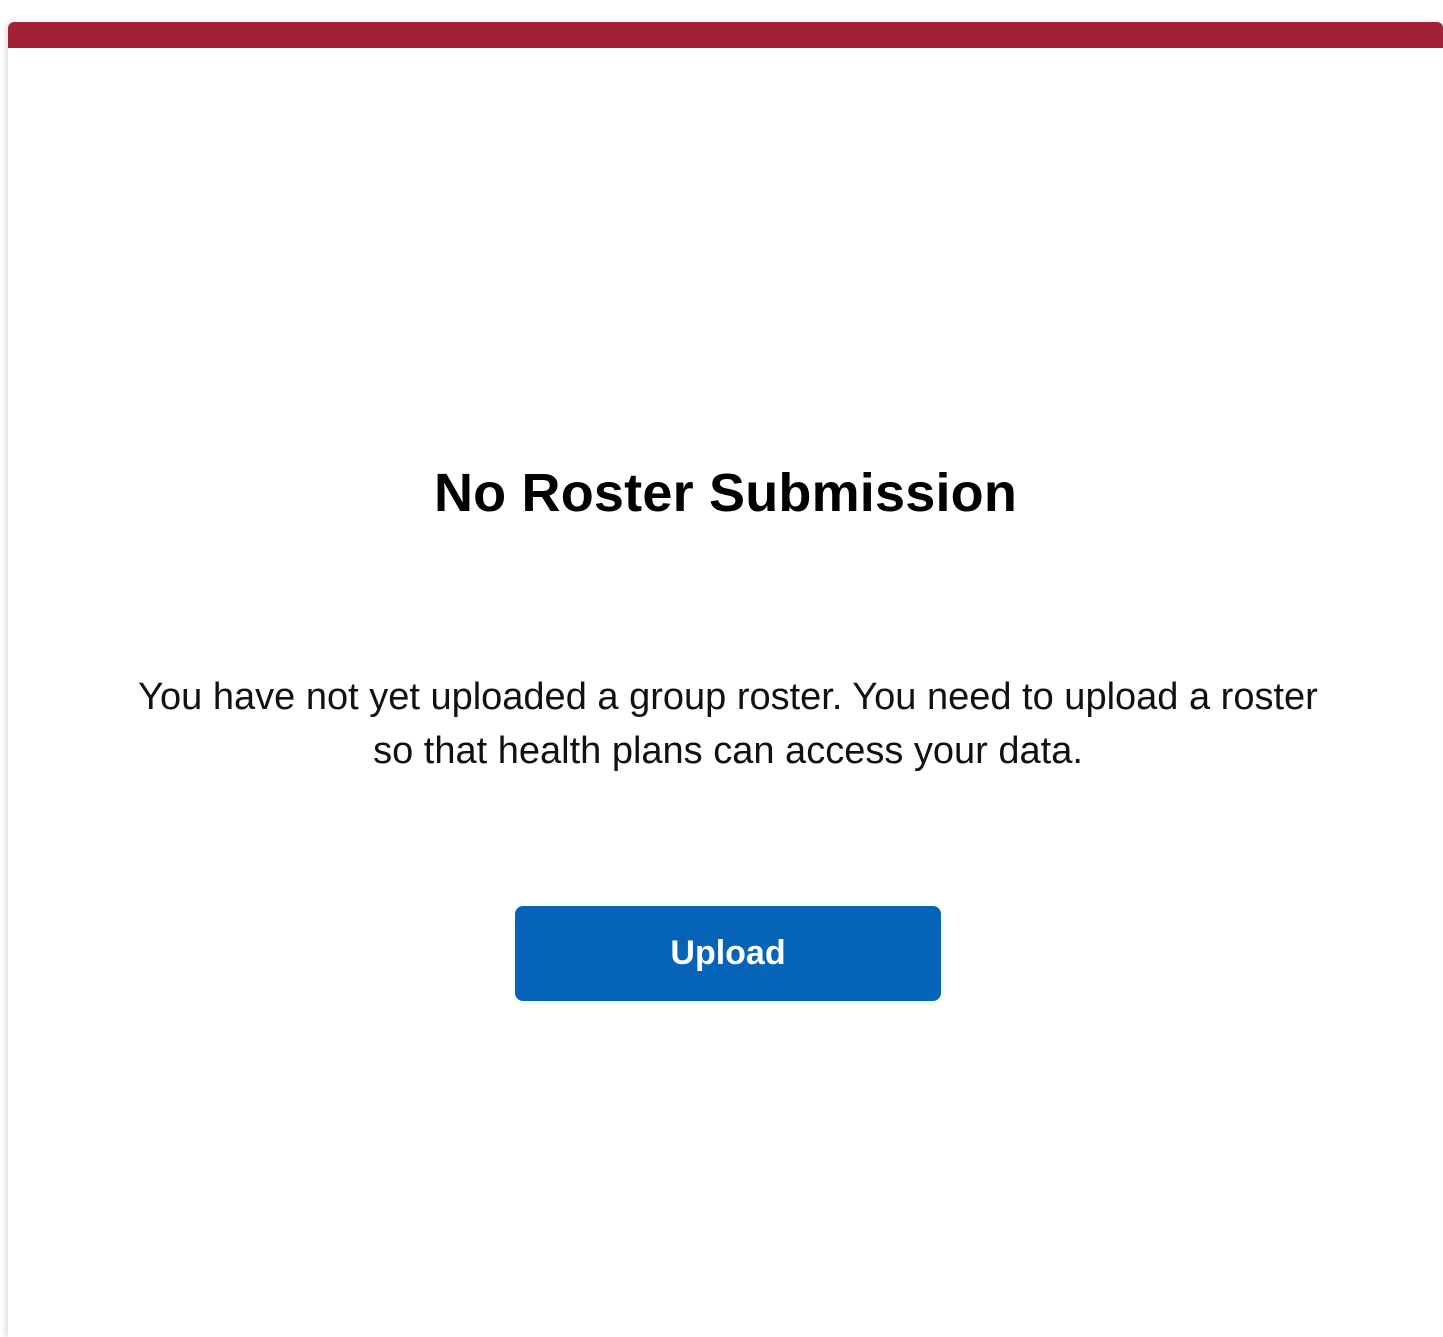 This screenshot has height=1337, width=1443. Describe the element at coordinates (725, 493) in the screenshot. I see `page-title: No Roster Submission` at that location.